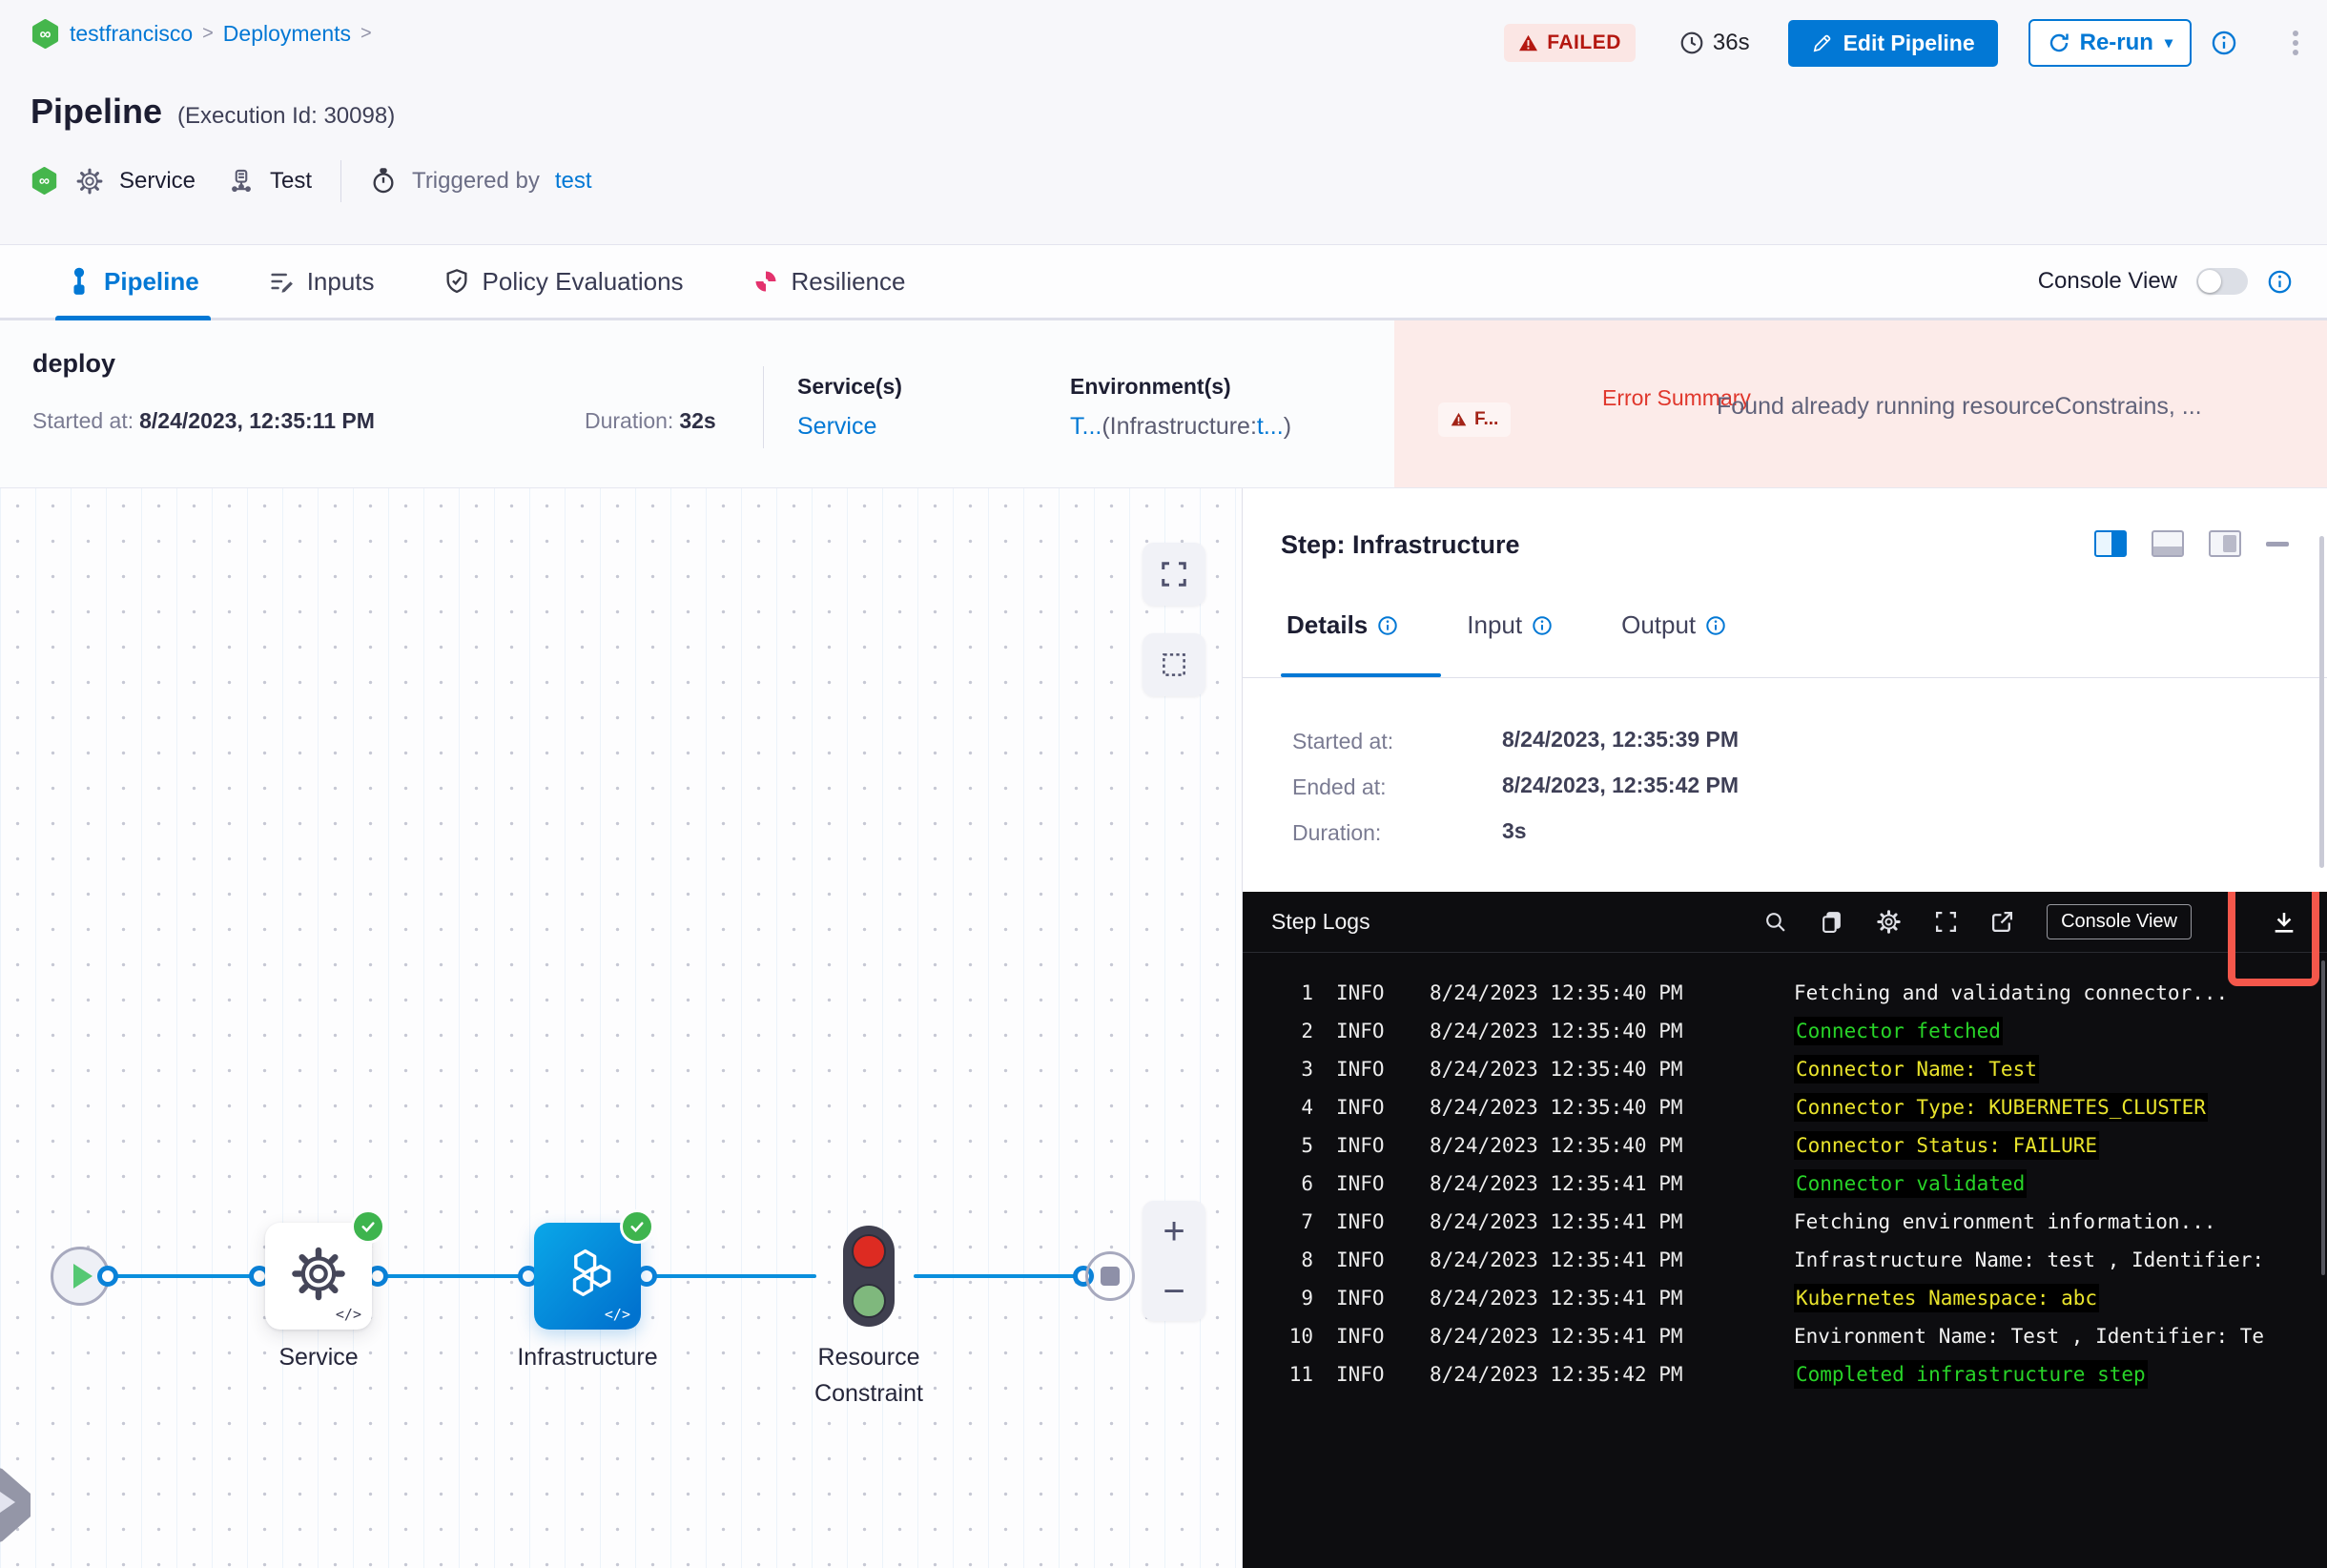 The height and width of the screenshot is (1568, 2327). What do you see at coordinates (1889, 922) in the screenshot?
I see `log-settings-gear-icon` at bounding box center [1889, 922].